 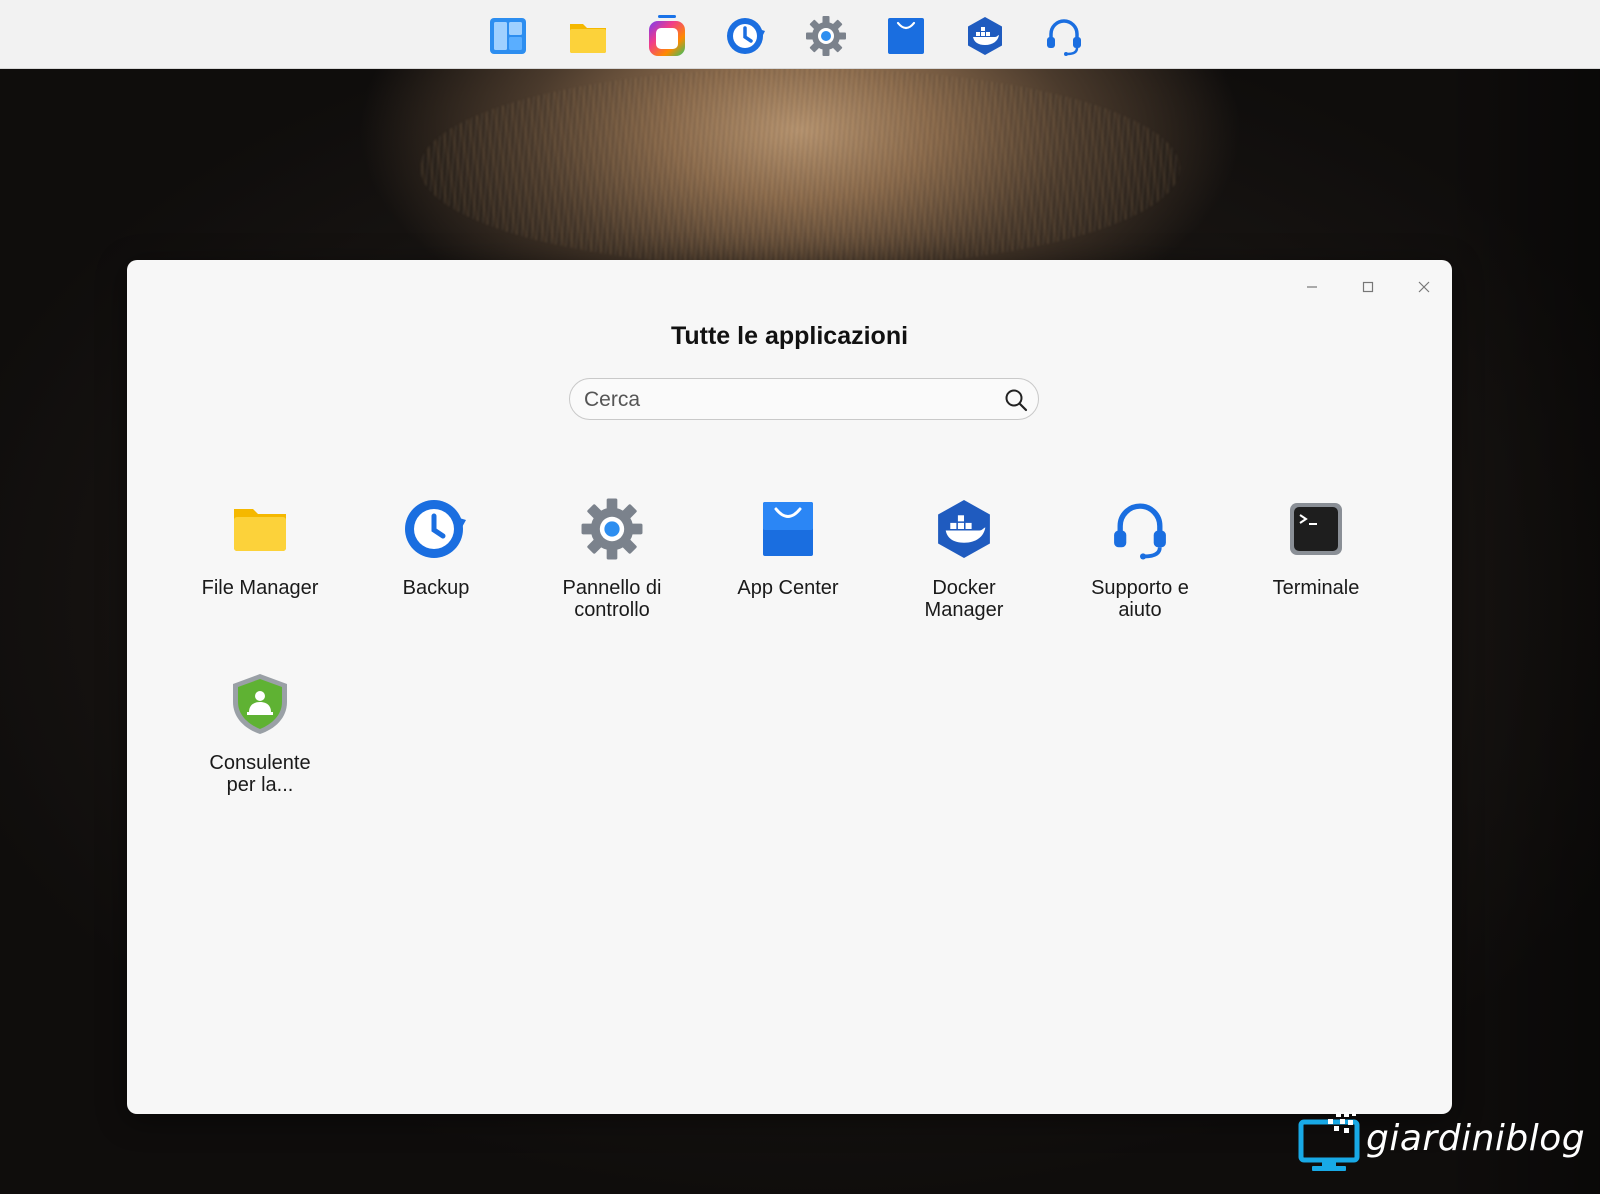 I want to click on dock-control-panel, so click(x=826, y=36).